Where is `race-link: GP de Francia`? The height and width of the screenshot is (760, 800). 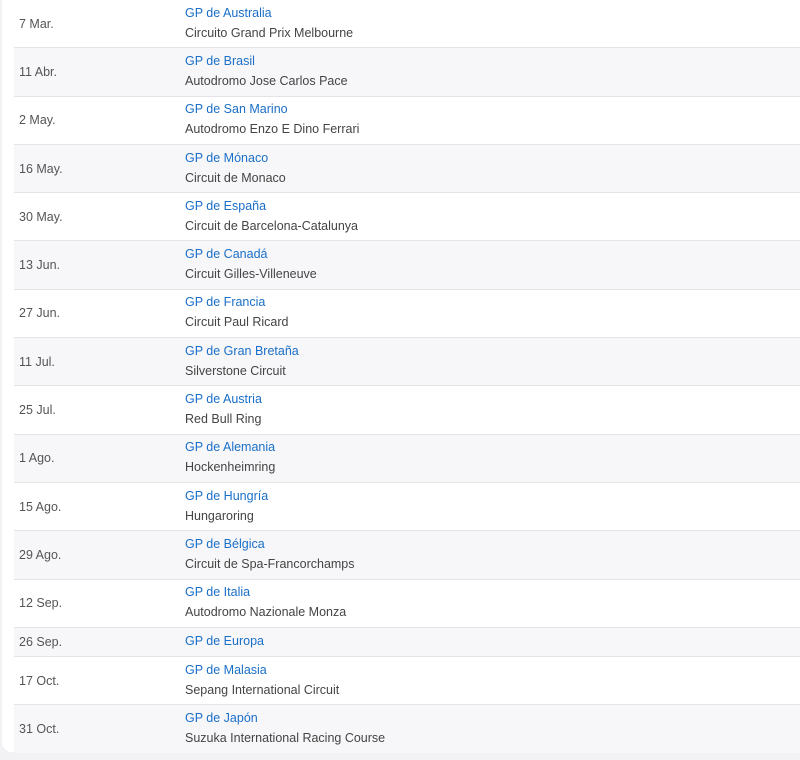
race-link: GP de Francia is located at coordinates (237, 302).